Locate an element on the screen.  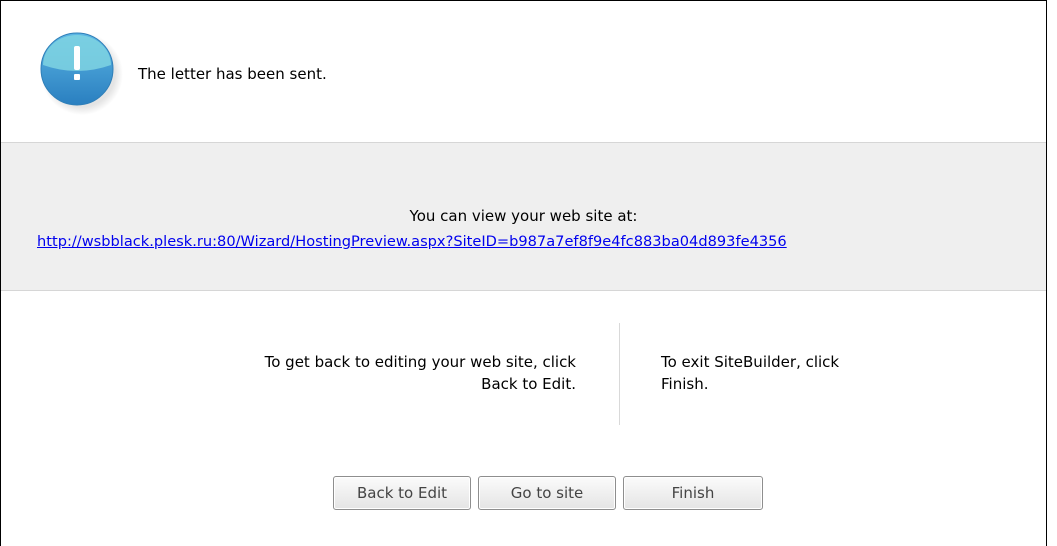
exit-instruction: To exit SiteBuilder, click Finish. is located at coordinates (811, 373).